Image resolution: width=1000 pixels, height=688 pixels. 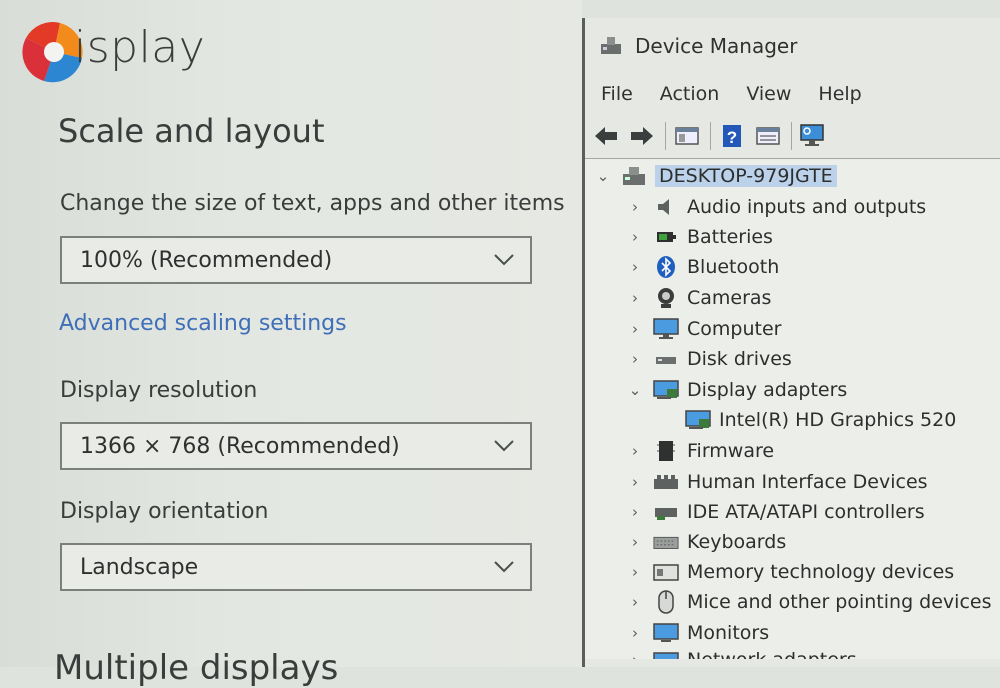 I want to click on tree-node-mice: › Mice and other pointing devices, so click(x=809, y=602).